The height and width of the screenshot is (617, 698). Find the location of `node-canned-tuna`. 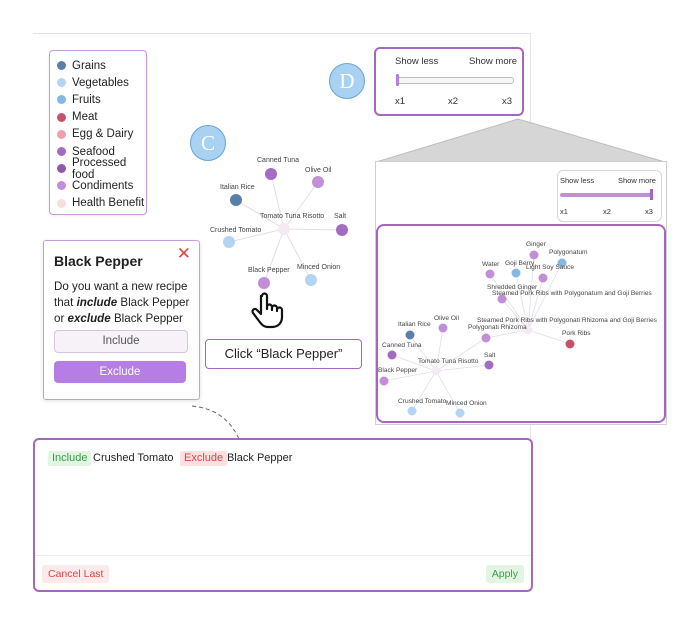

node-canned-tuna is located at coordinates (271, 174).